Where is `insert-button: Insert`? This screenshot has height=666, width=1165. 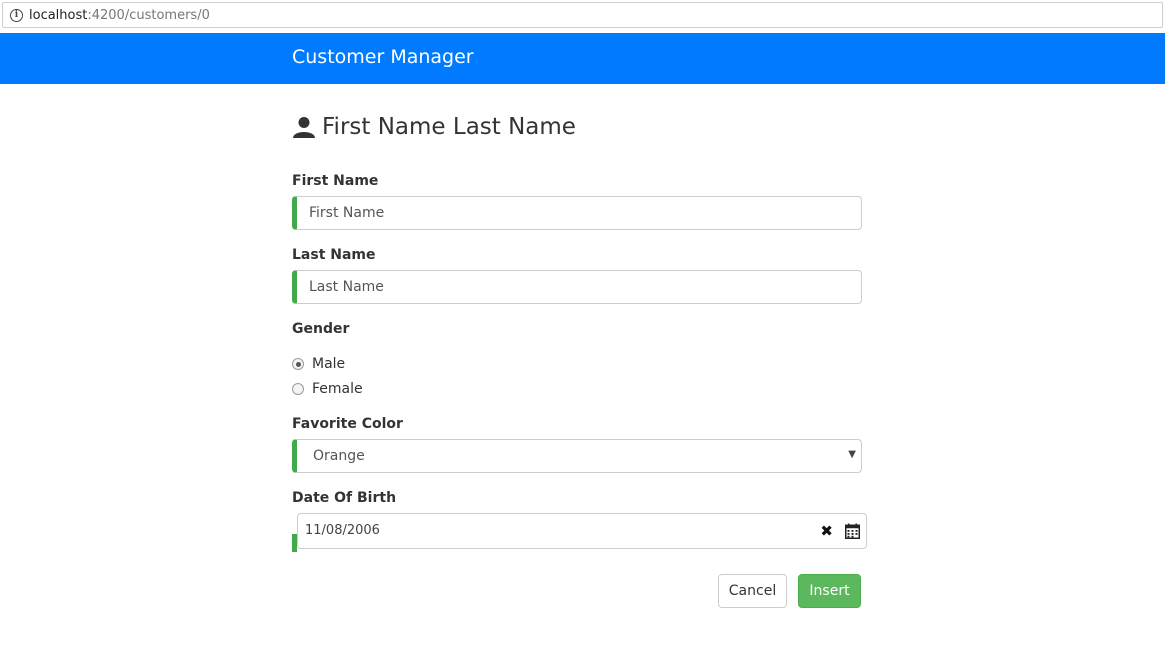 insert-button: Insert is located at coordinates (829, 591).